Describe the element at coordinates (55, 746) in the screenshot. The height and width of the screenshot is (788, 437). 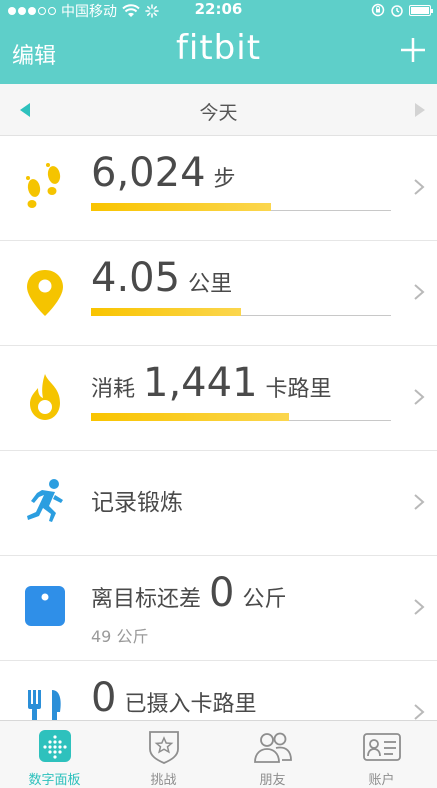
I see `dashboard-icon` at that location.